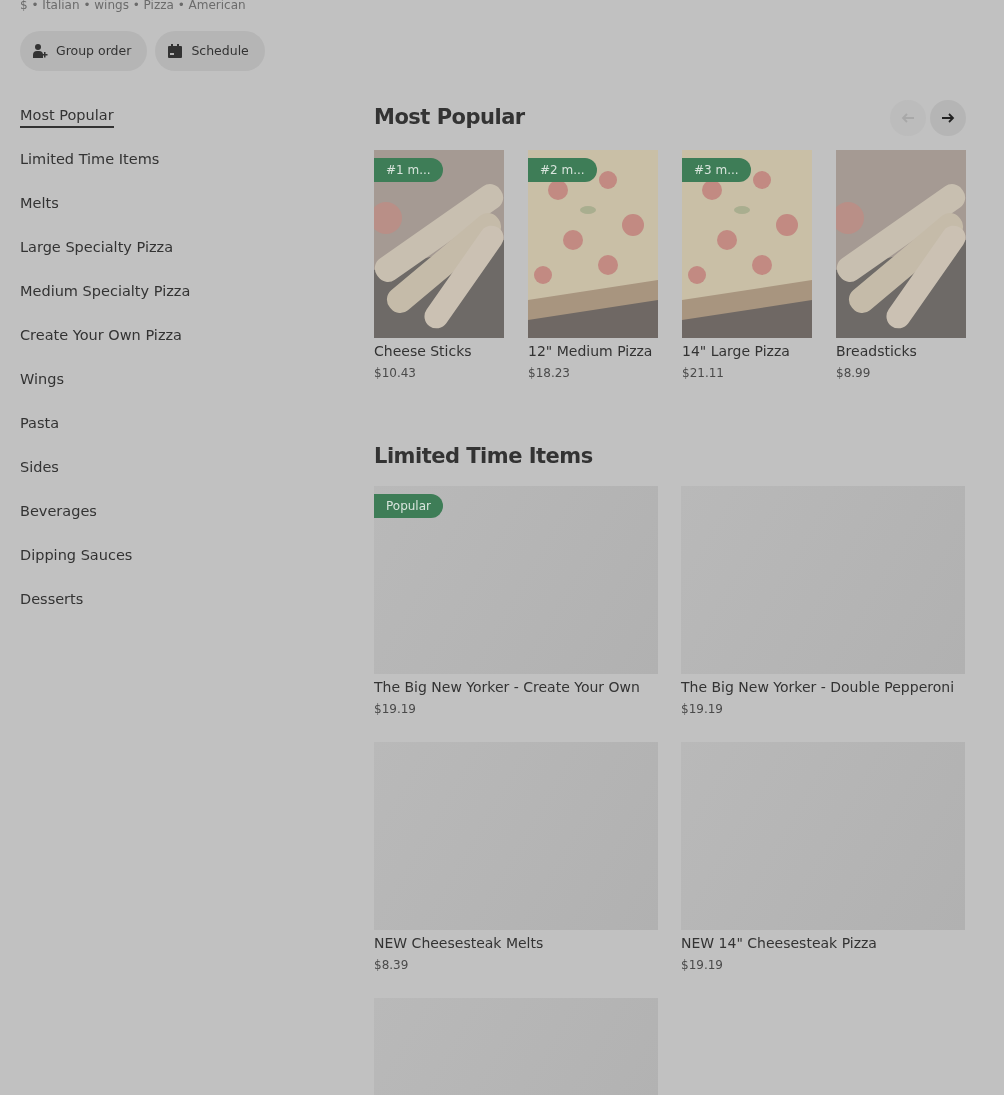  What do you see at coordinates (818, 688) in the screenshot?
I see `item-name: The Big New Yorker - Double Pepperoni` at bounding box center [818, 688].